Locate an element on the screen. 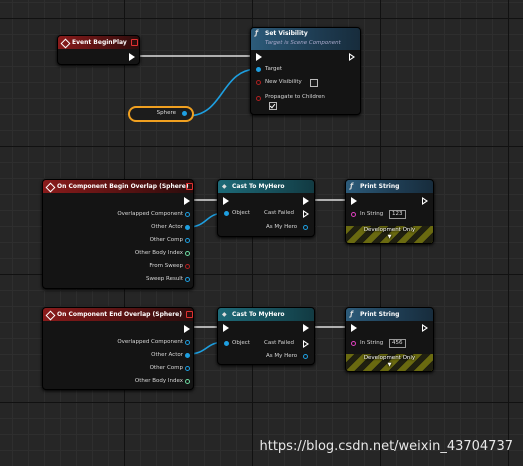 The width and height of the screenshot is (523, 466). new-visibility-label: New Visibility is located at coordinates (283, 82).